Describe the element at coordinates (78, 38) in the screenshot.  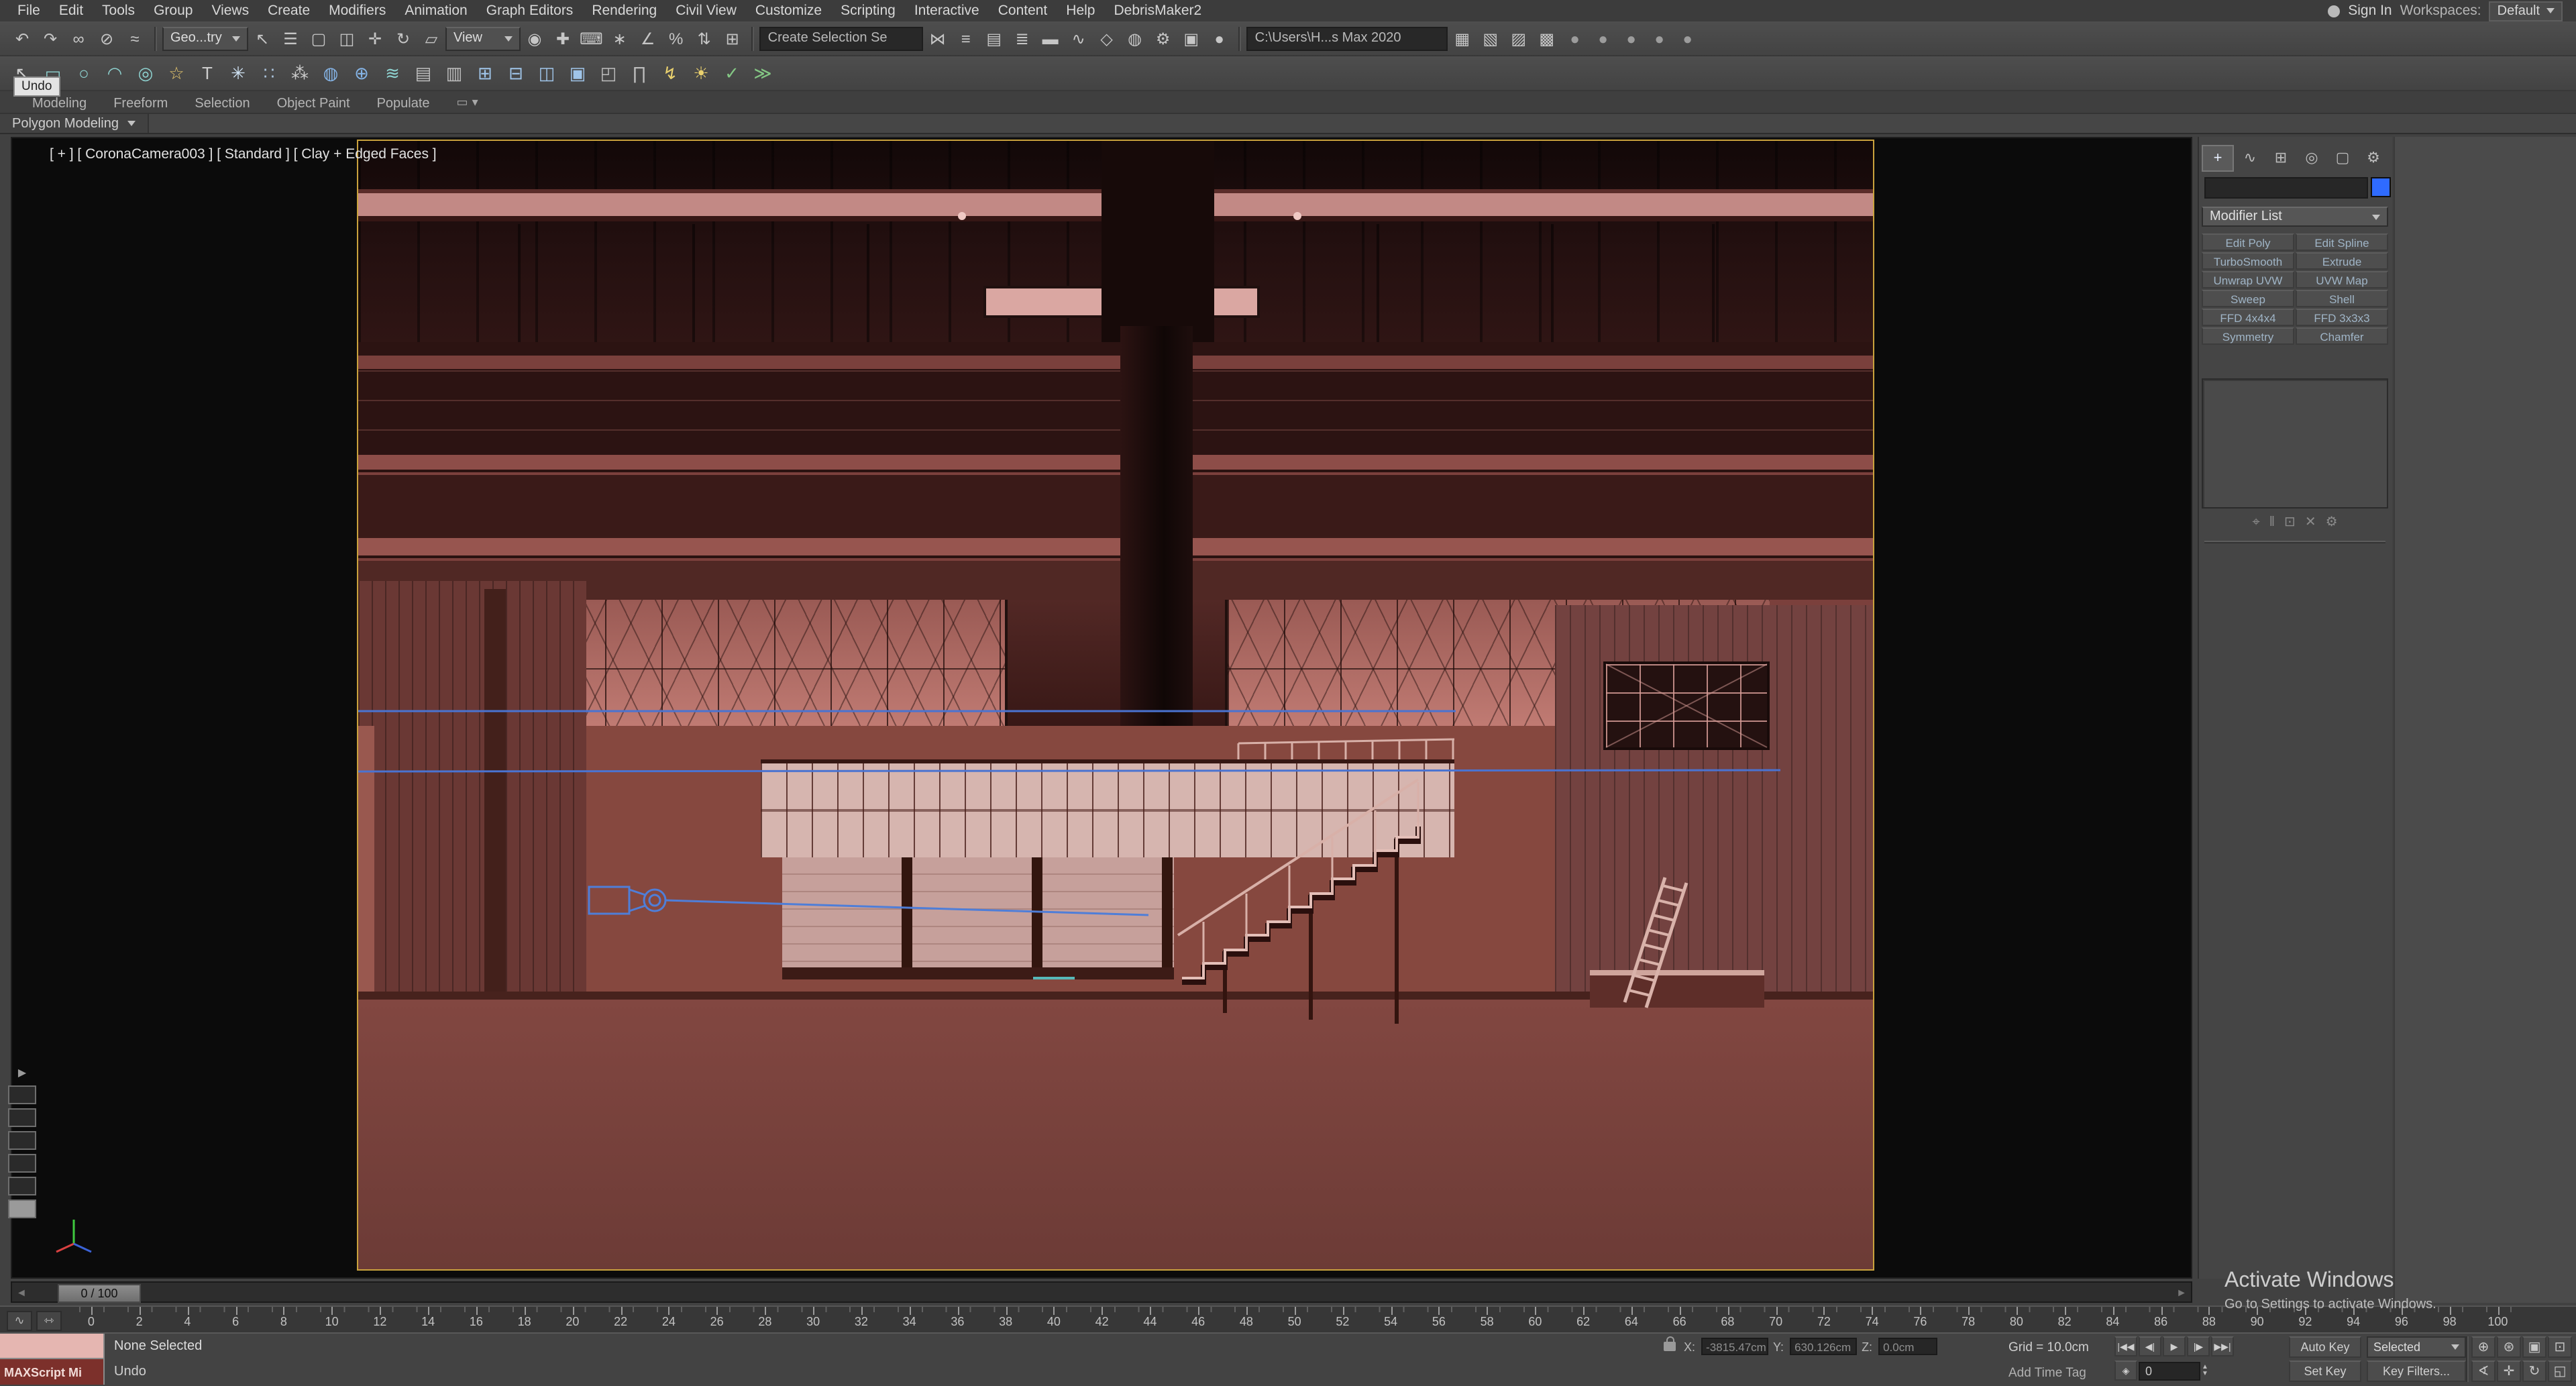
I see `select-and-link-icon: ∞` at that location.